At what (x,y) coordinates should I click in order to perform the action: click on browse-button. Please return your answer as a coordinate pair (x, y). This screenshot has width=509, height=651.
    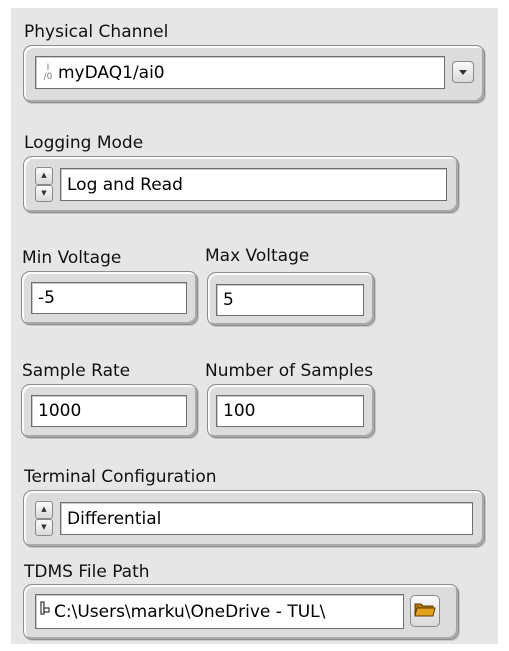
    Looking at the image, I should click on (425, 611).